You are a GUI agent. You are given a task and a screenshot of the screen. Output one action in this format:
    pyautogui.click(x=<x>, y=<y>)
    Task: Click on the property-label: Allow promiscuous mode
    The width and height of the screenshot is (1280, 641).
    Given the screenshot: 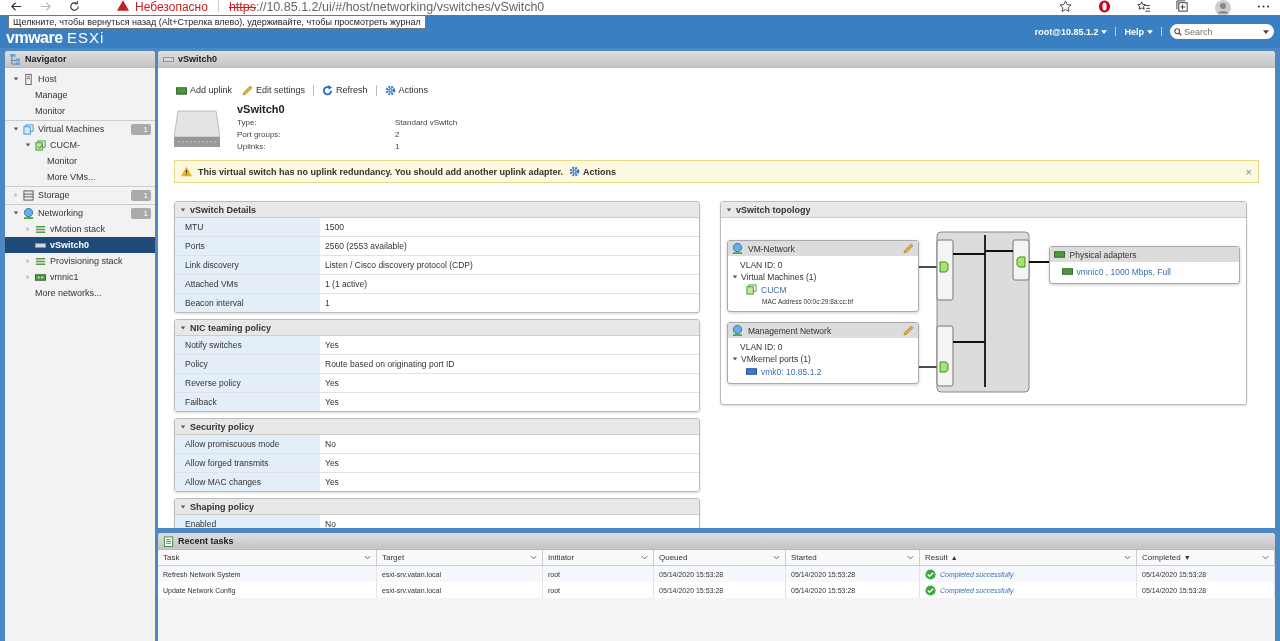 What is the action you would take?
    pyautogui.click(x=247, y=444)
    